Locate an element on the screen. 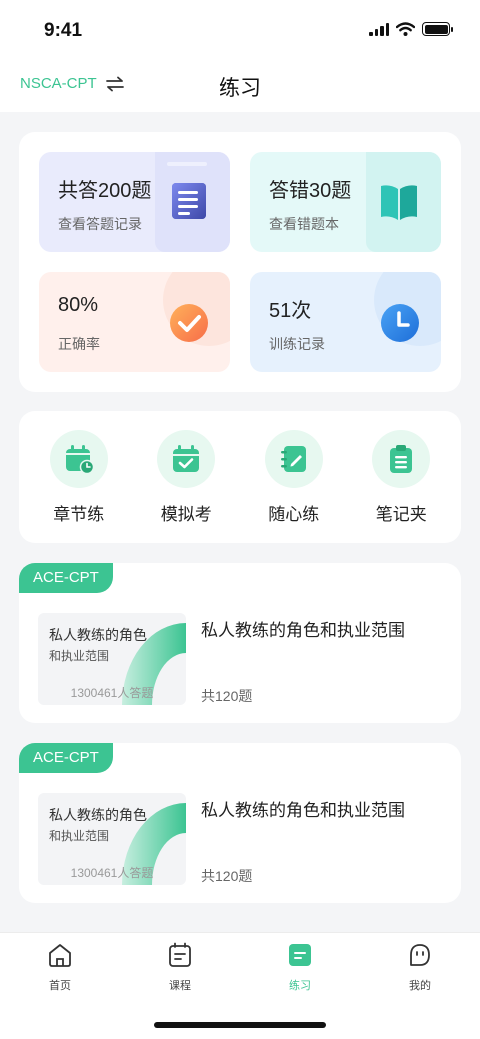  tool-mock-exam: 模拟考 is located at coordinates (186, 477).